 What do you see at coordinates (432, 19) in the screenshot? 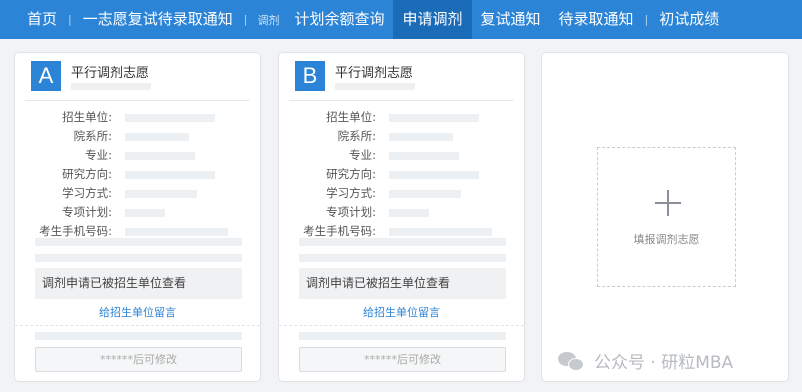
I see `nav-apply-adjustment: 申请调剂` at bounding box center [432, 19].